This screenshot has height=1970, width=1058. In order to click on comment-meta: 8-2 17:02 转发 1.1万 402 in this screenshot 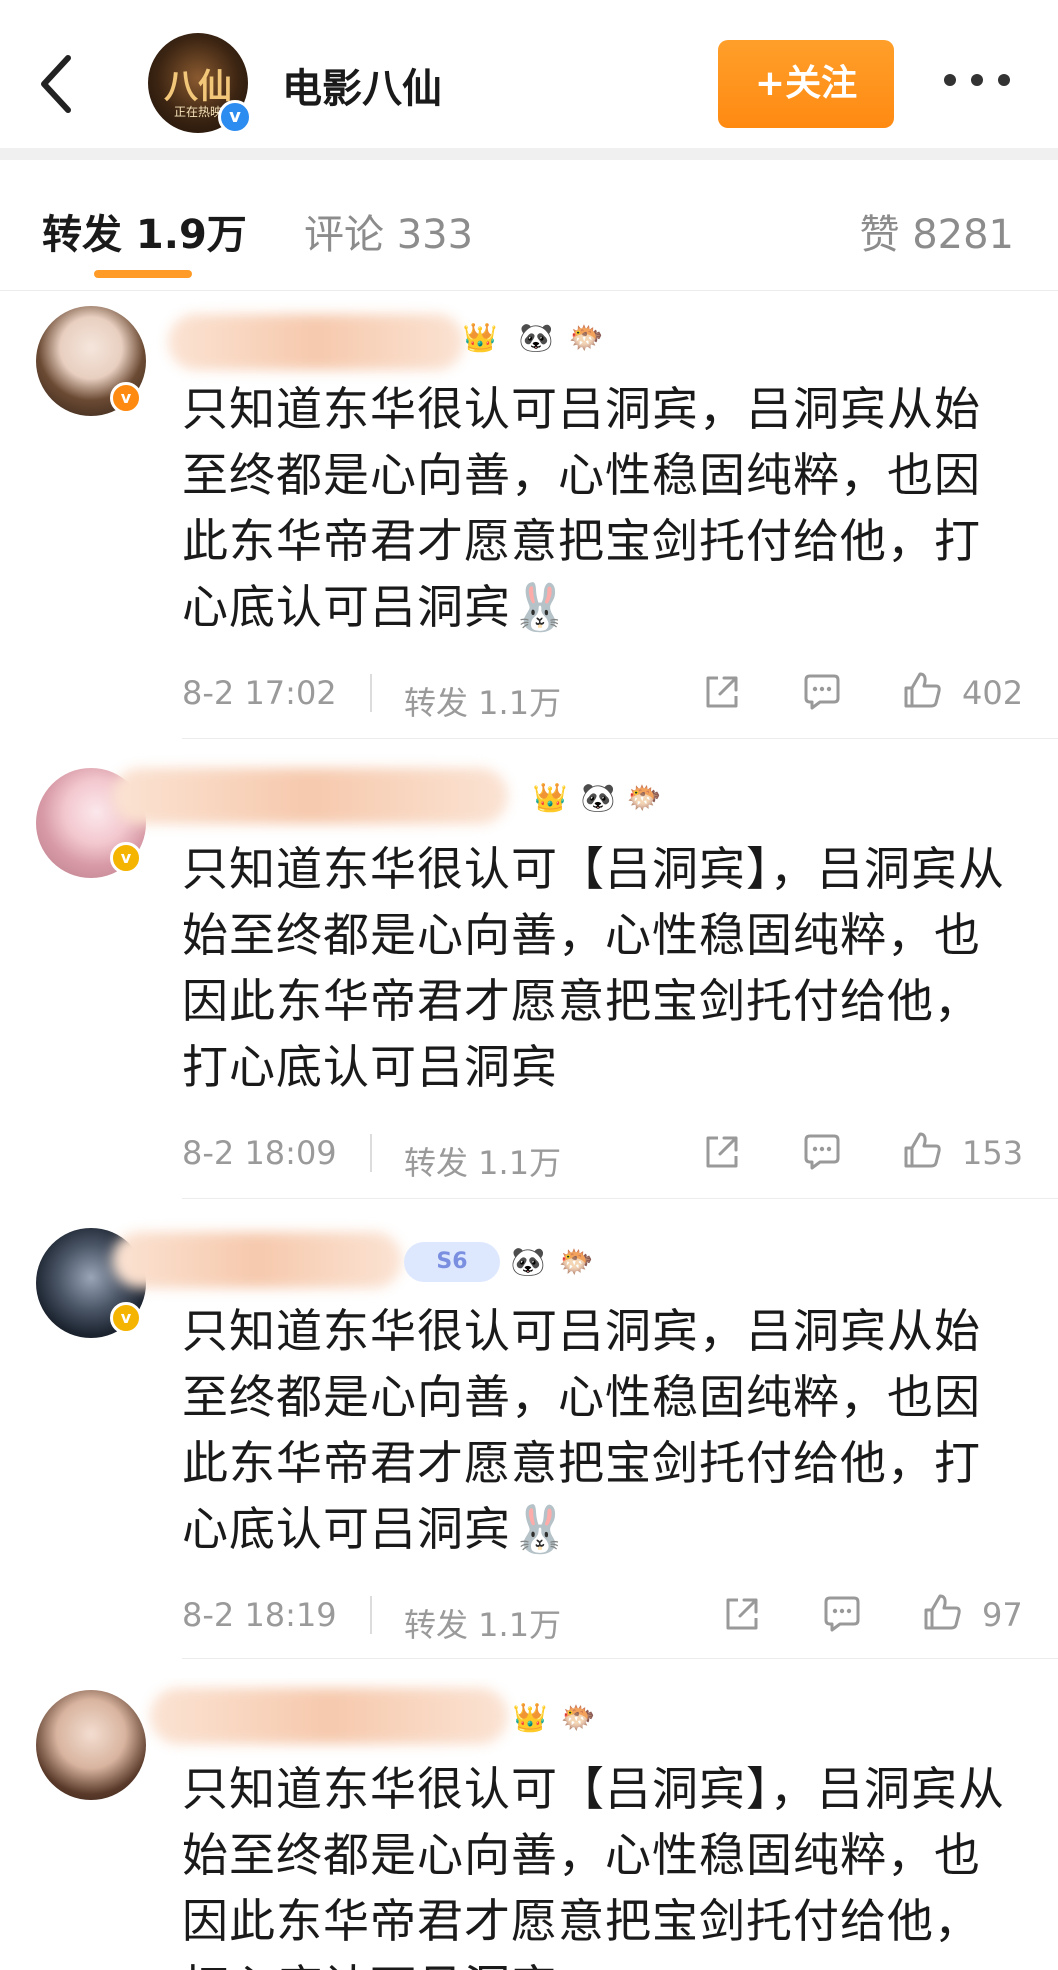, I will do `click(603, 695)`.